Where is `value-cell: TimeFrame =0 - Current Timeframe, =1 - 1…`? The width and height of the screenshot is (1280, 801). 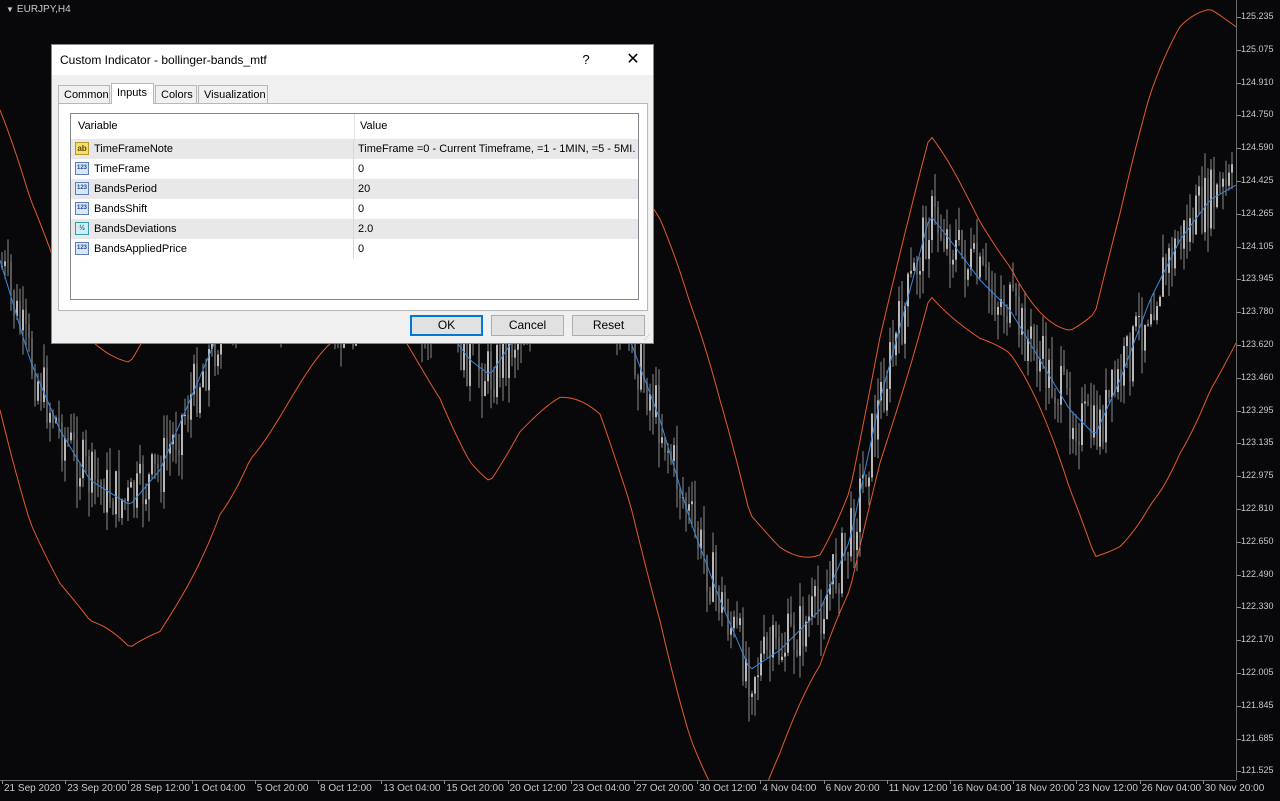 value-cell: TimeFrame =0 - Current Timeframe, =1 - 1… is located at coordinates (497, 149).